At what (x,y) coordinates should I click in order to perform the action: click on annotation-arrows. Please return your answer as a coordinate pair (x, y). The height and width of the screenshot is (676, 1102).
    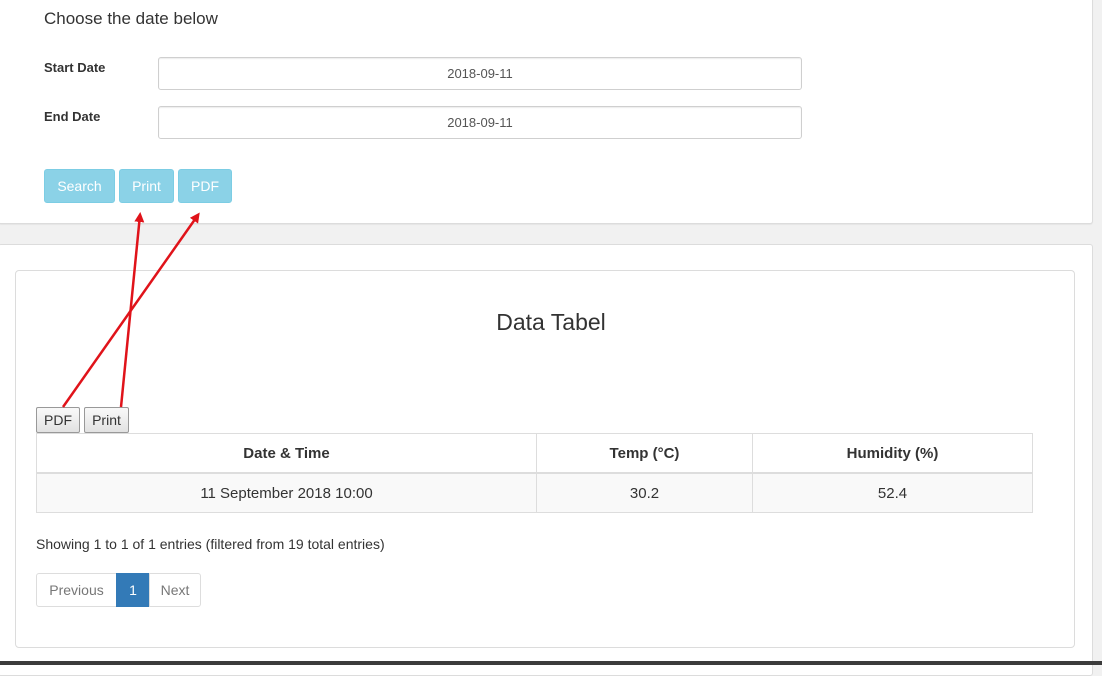
    Looking at the image, I should click on (130, 310).